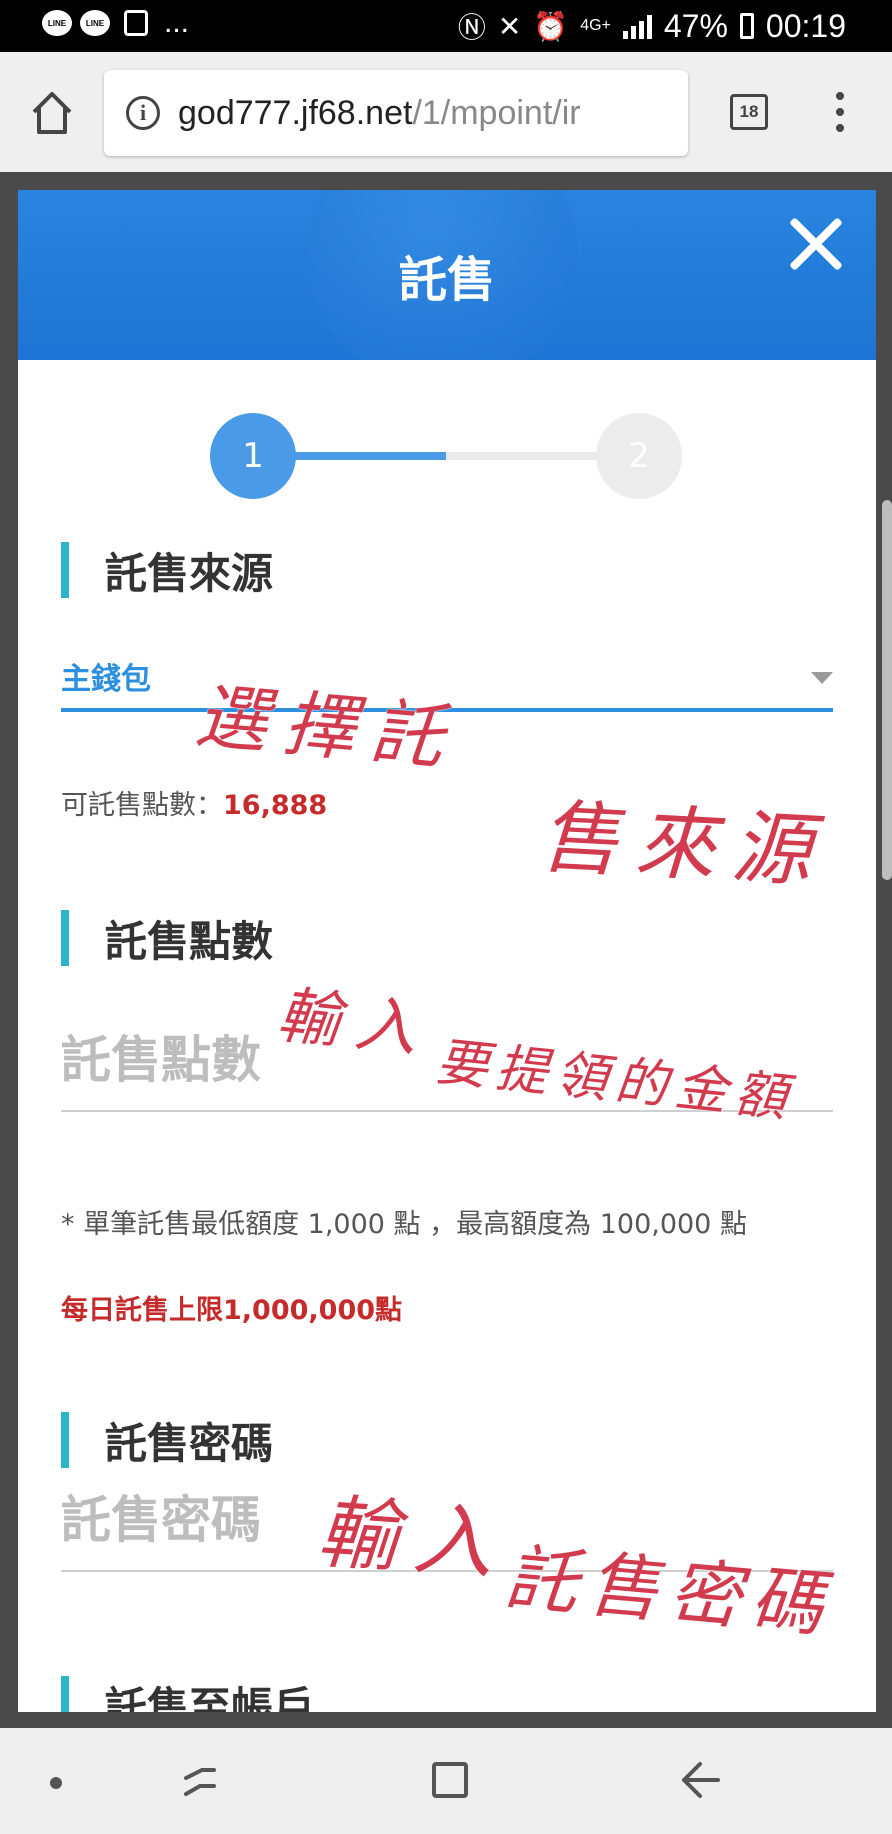 This screenshot has width=892, height=1834. I want to click on alarm-icon: ⏰, so click(551, 26).